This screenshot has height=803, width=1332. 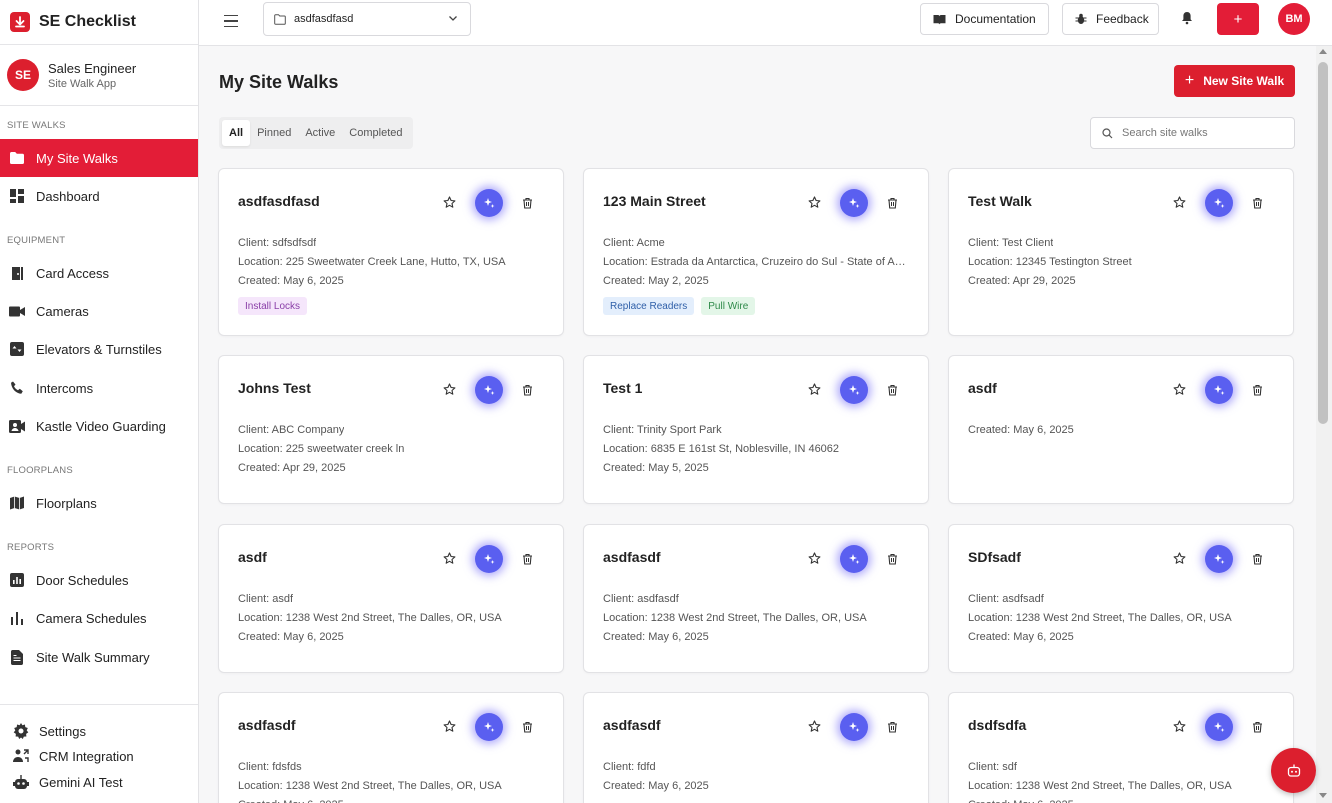 What do you see at coordinates (273, 306) in the screenshot?
I see `tag-badge: Install Locks` at bounding box center [273, 306].